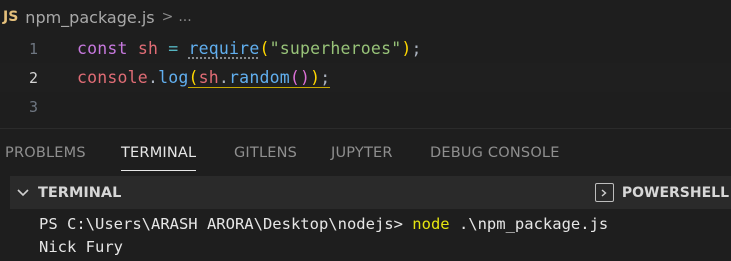 This screenshot has height=261, width=731. Describe the element at coordinates (265, 153) in the screenshot. I see `tab-gitlens: GITLENS` at that location.